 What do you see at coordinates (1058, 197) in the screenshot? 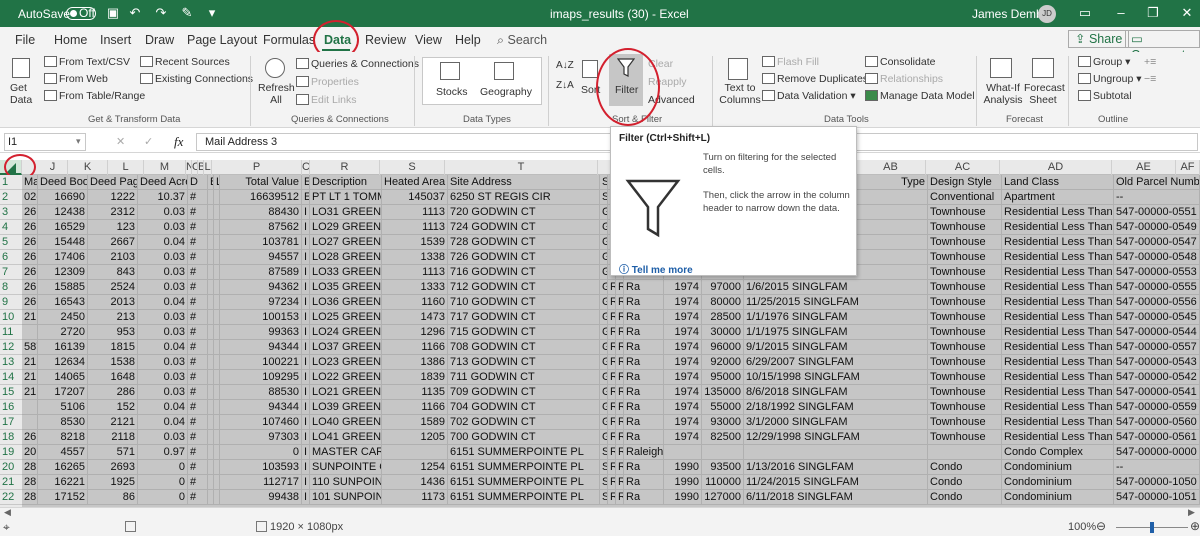
I see `table-cell: Apartment` at bounding box center [1058, 197].